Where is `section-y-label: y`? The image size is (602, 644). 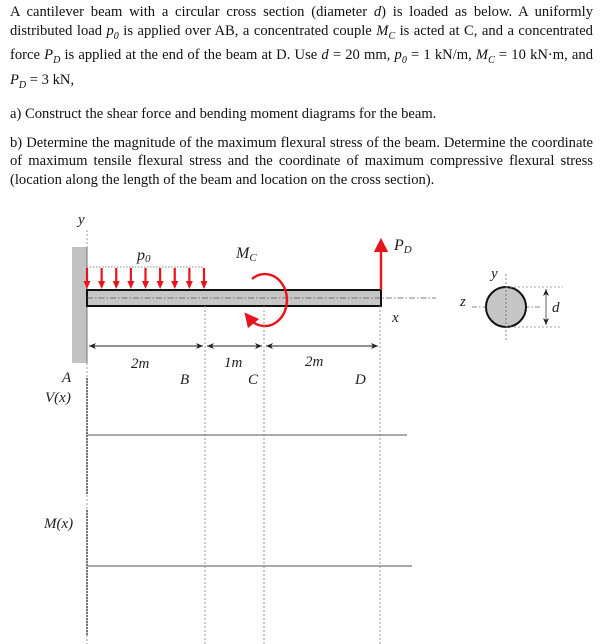 section-y-label: y is located at coordinates (493, 274).